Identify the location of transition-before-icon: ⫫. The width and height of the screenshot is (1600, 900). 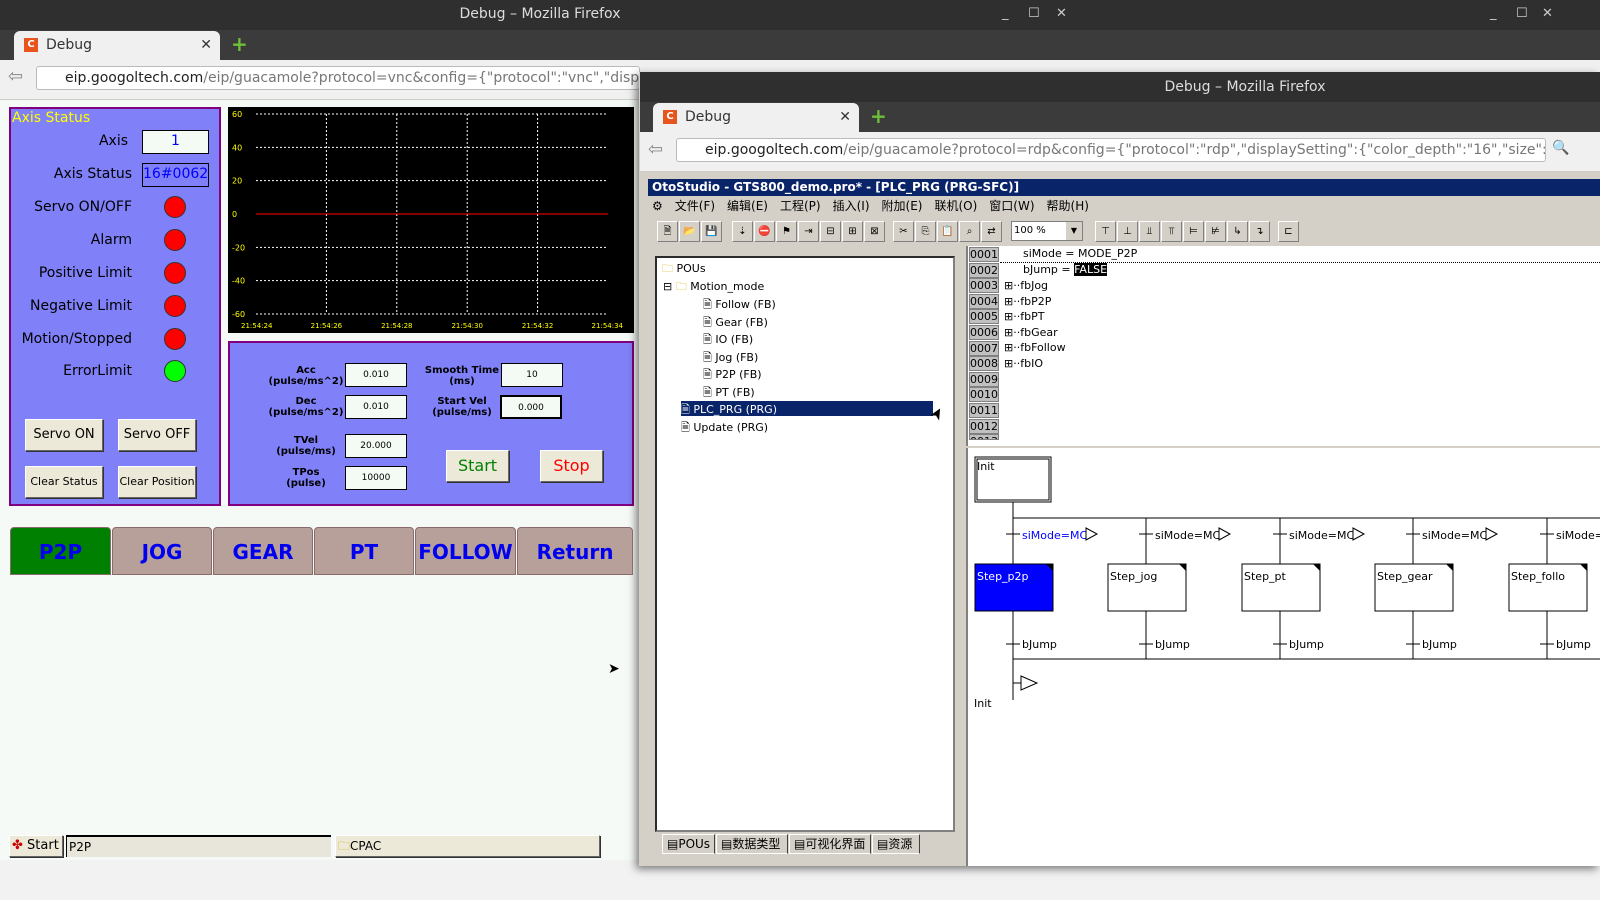
(1149, 231).